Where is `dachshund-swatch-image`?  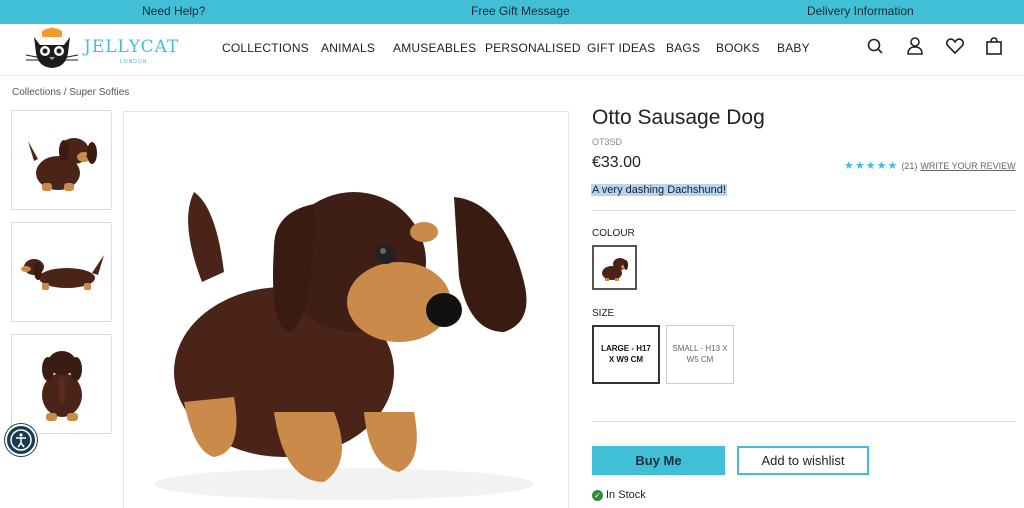 dachshund-swatch-image is located at coordinates (615, 269).